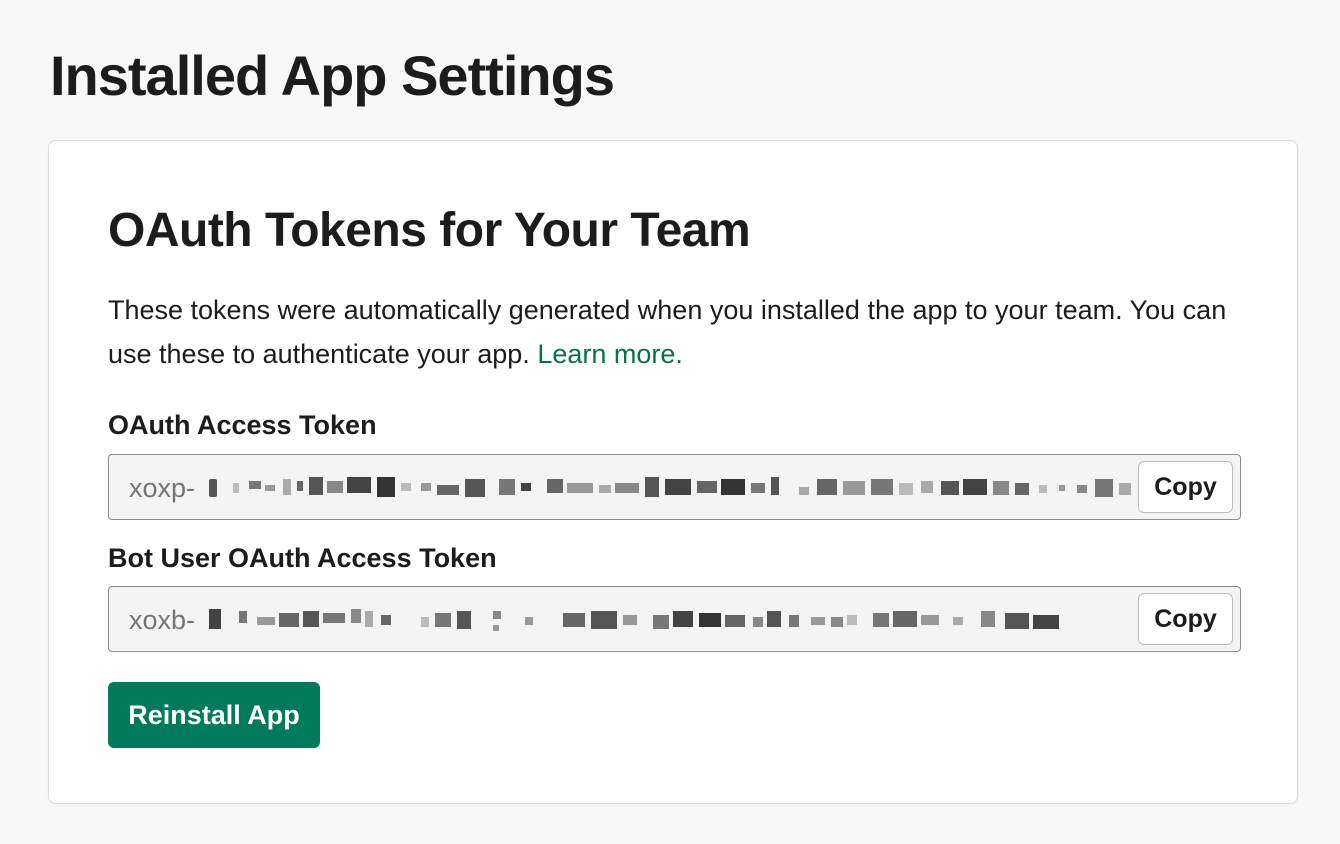 This screenshot has height=844, width=1340. I want to click on bot-user-oauth-access-token-label: Bot User OAuth Access Token, so click(302, 558).